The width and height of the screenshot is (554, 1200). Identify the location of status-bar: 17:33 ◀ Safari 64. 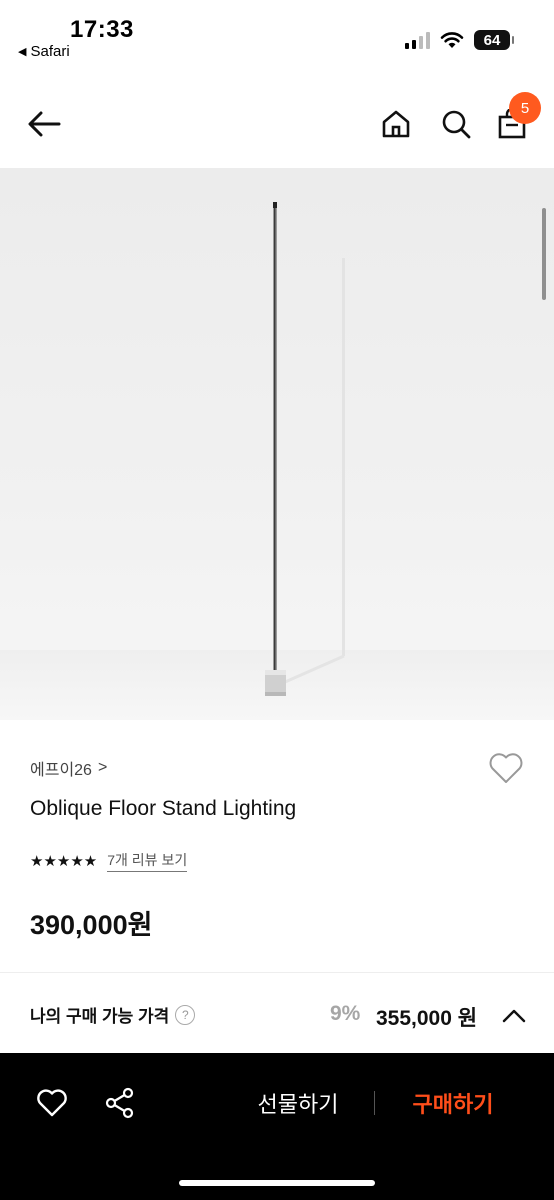
(277, 35).